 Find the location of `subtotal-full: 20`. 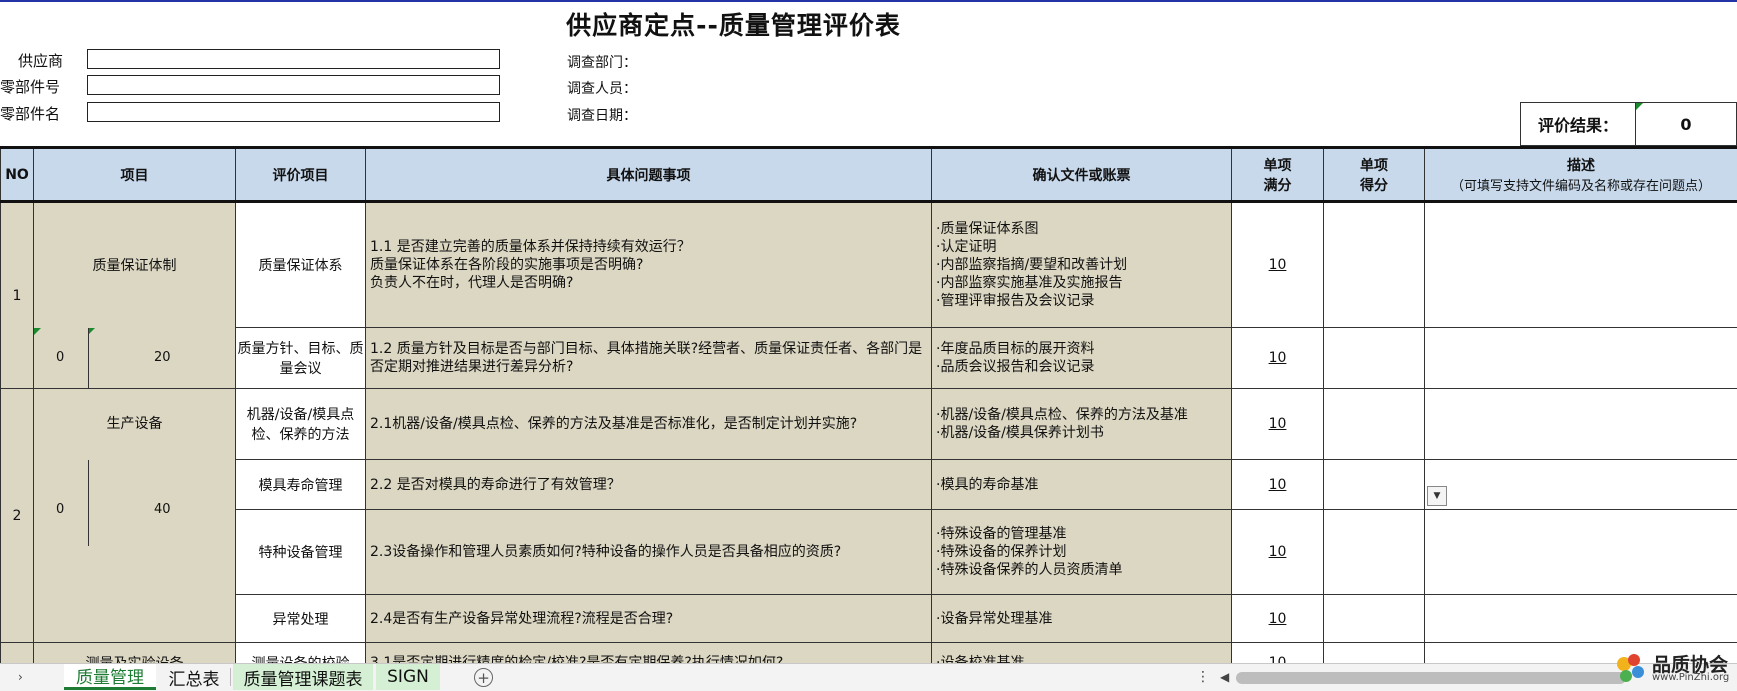

subtotal-full: 20 is located at coordinates (162, 357).